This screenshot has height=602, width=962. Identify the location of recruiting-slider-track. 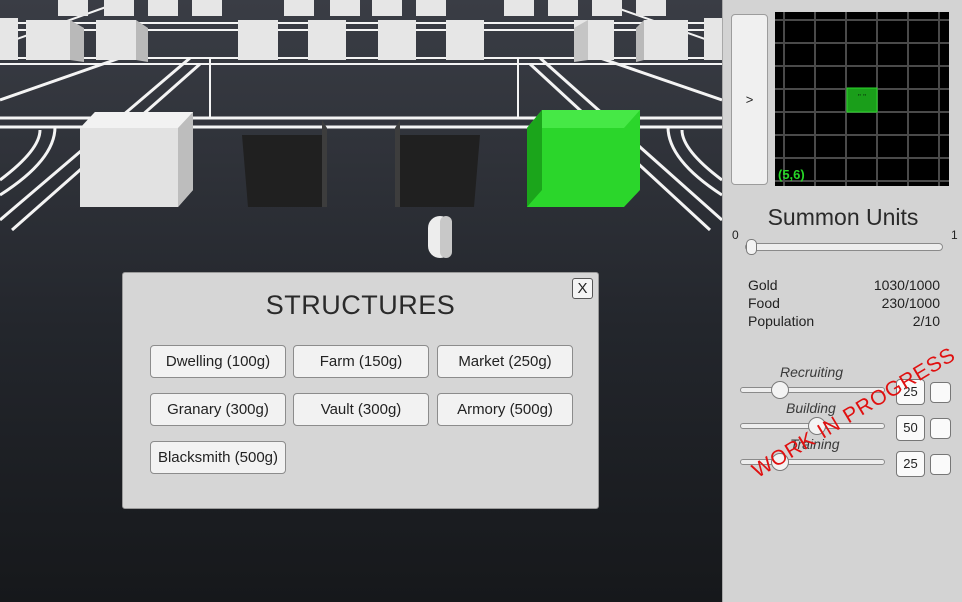
(812, 390).